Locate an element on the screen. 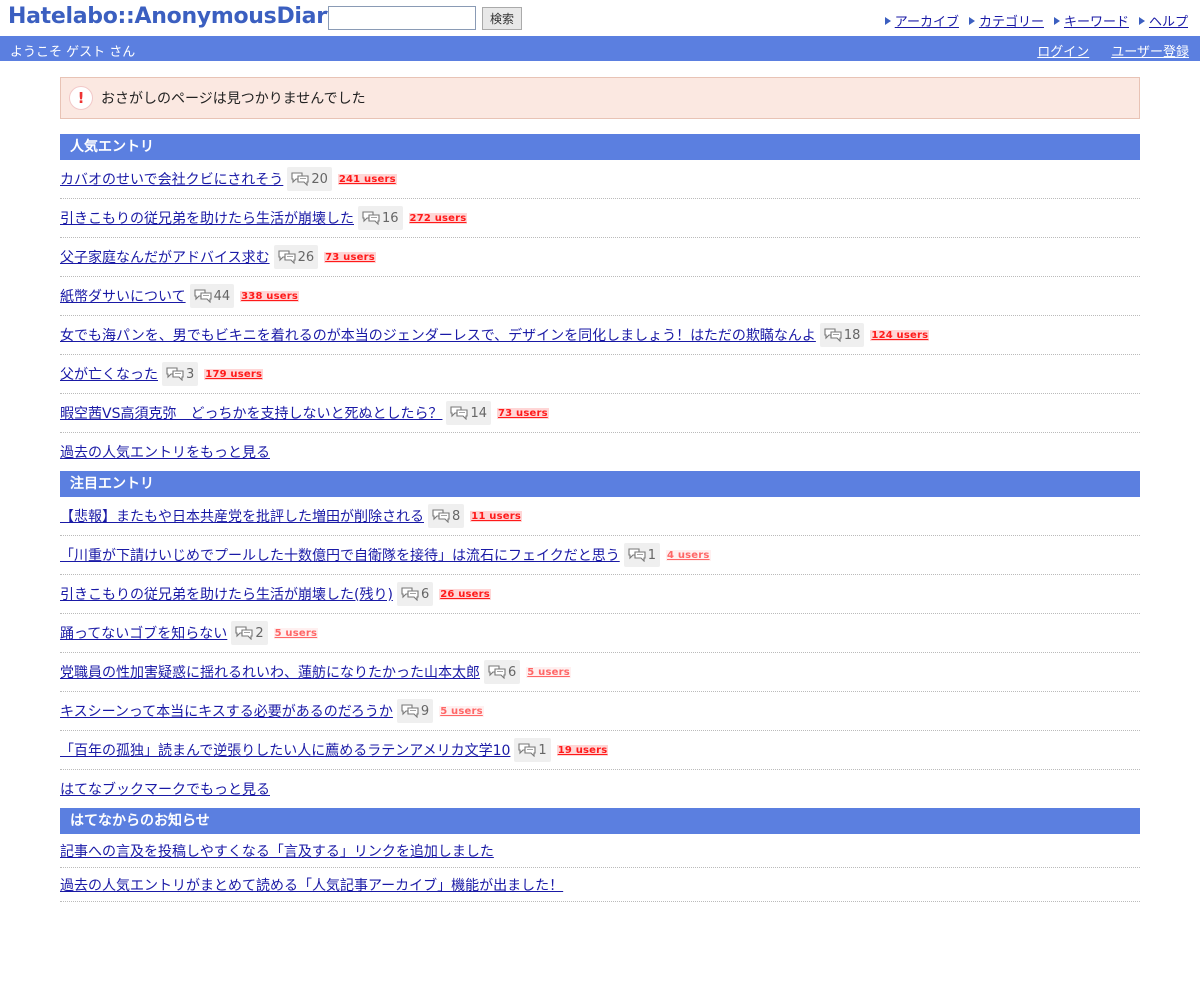 Image resolution: width=1200 pixels, height=1000 pixels. comment-count-value: 9 is located at coordinates (425, 711).